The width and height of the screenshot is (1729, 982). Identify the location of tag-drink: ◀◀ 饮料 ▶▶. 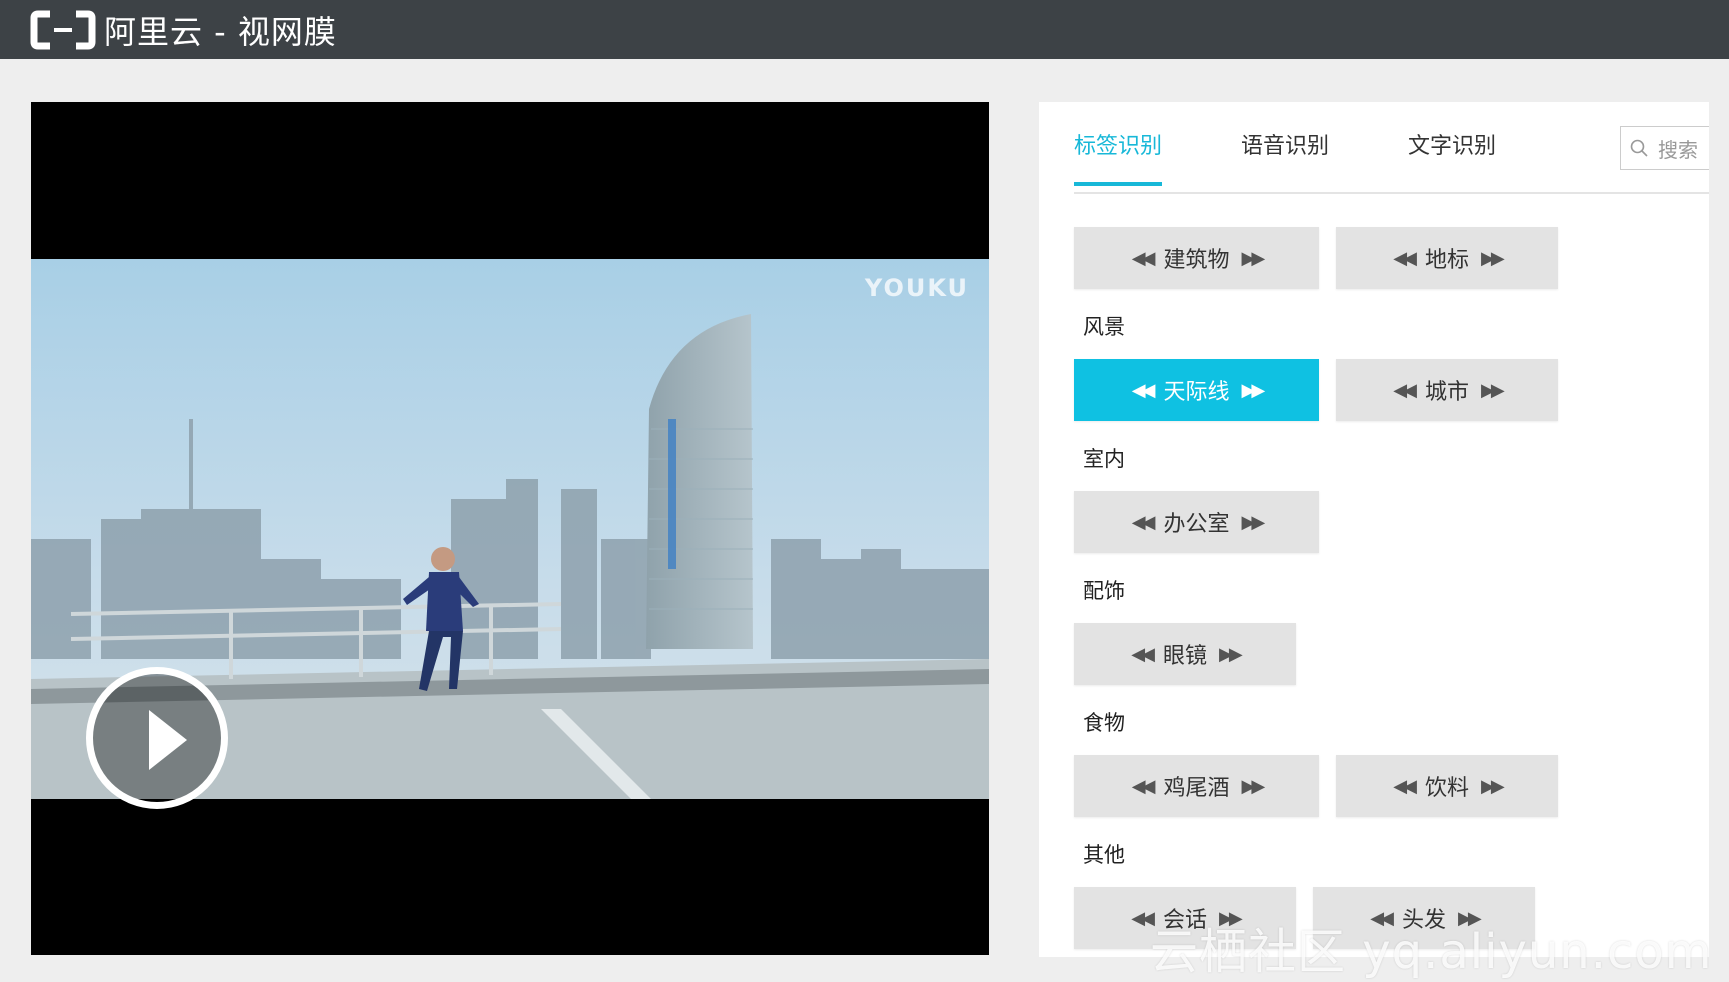
(1447, 786).